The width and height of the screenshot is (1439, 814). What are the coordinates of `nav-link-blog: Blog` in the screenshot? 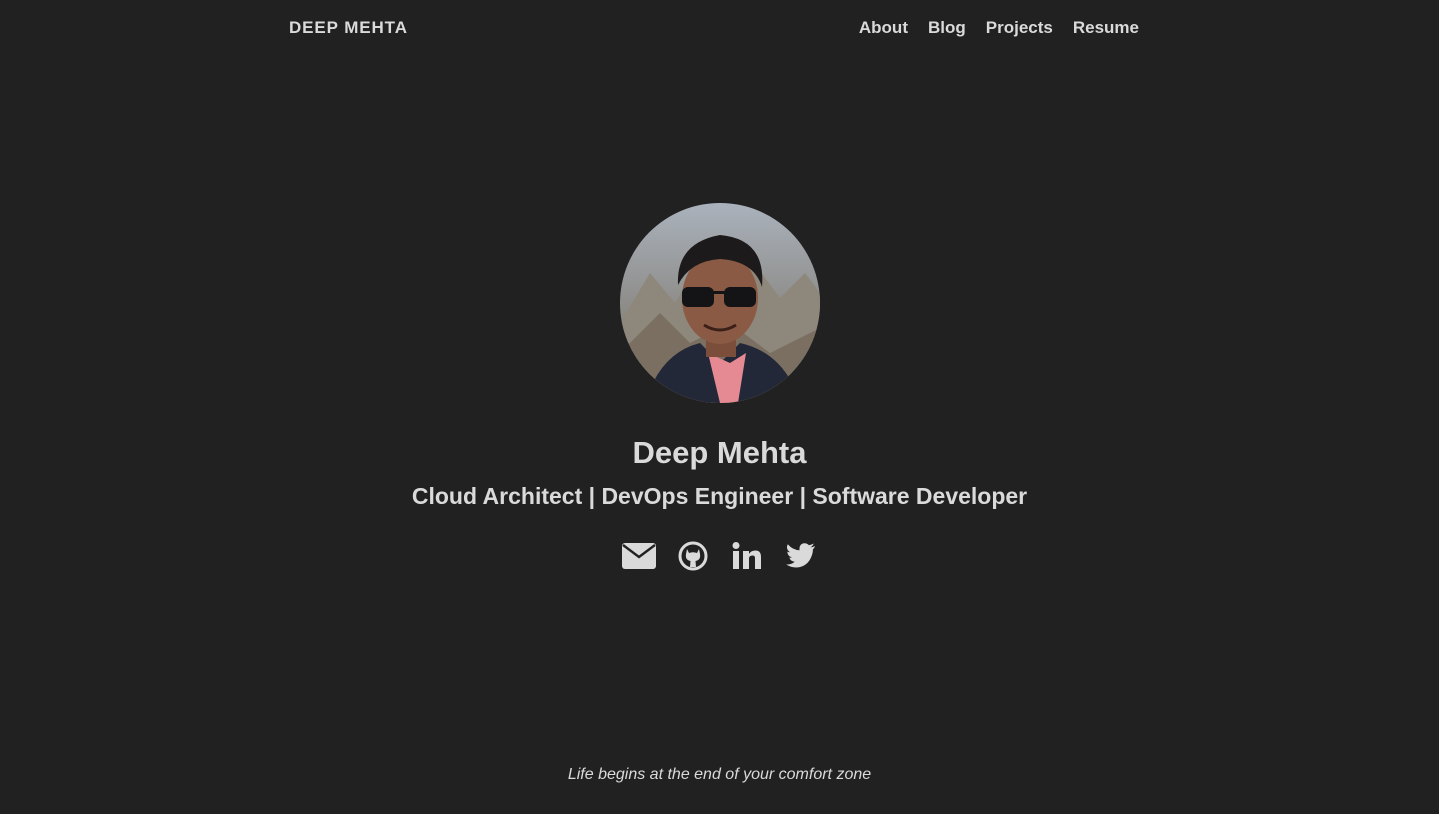 It's located at (947, 28).